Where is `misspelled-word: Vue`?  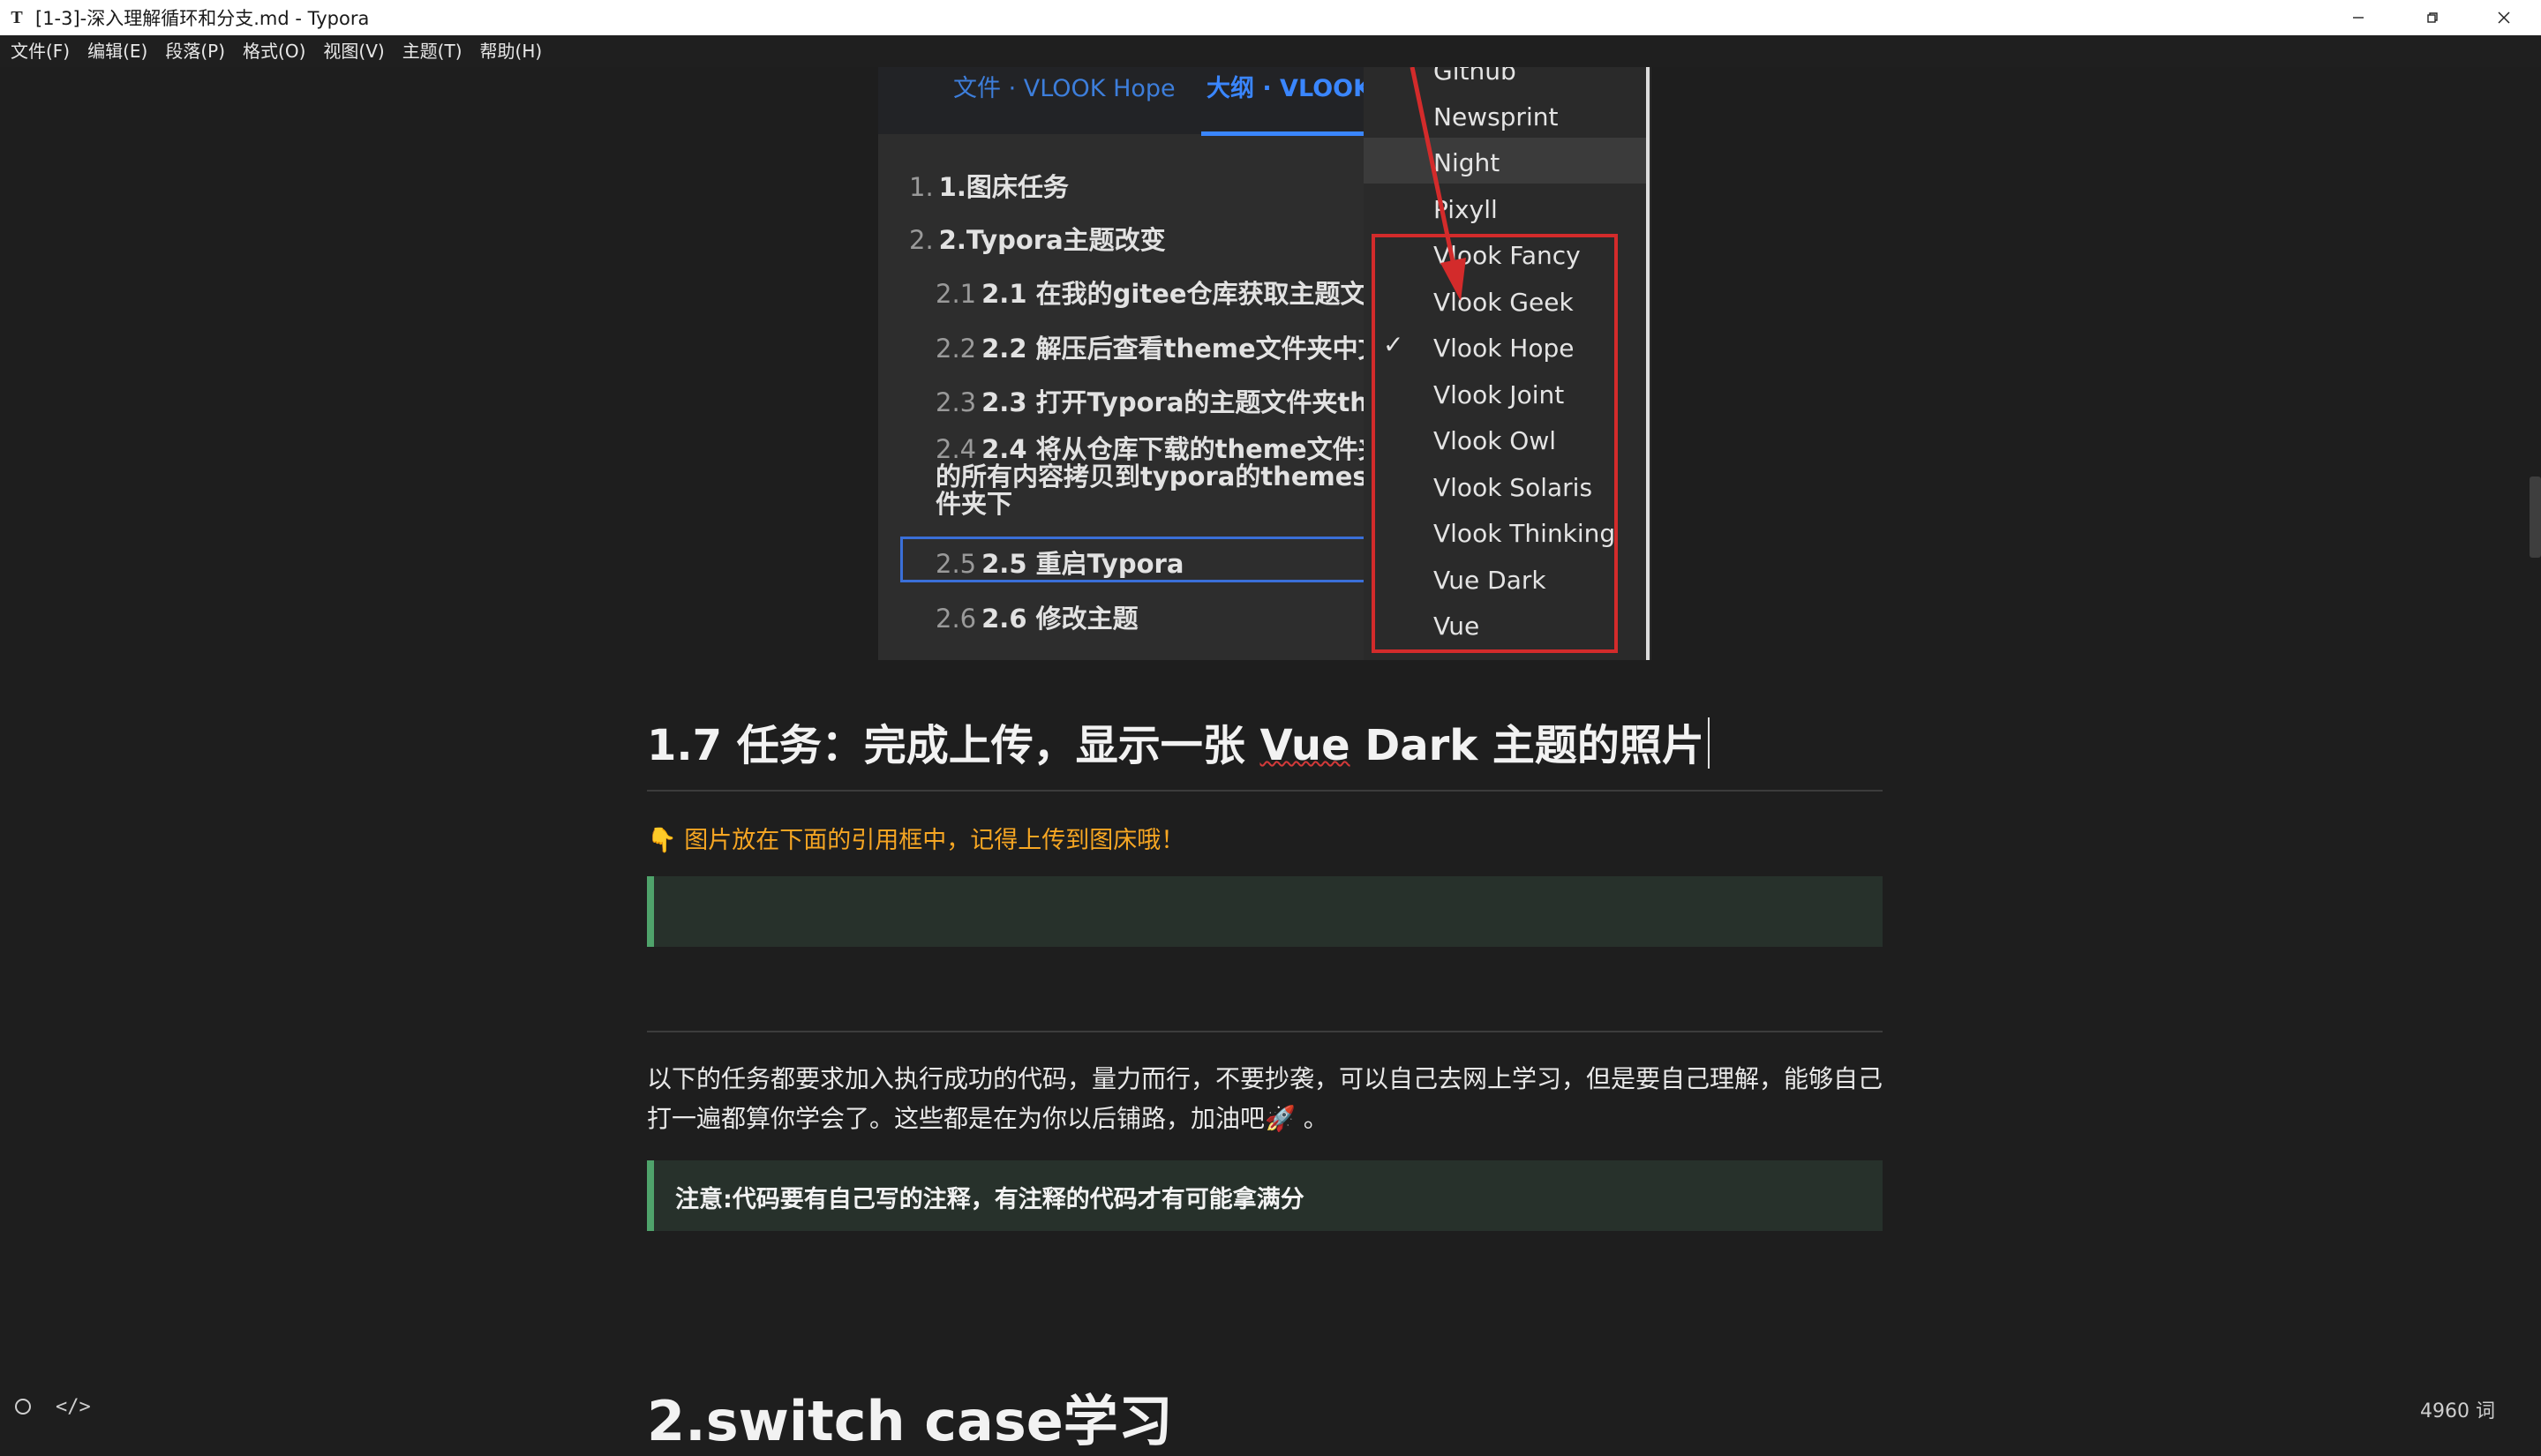 misspelled-word: Vue is located at coordinates (1304, 745).